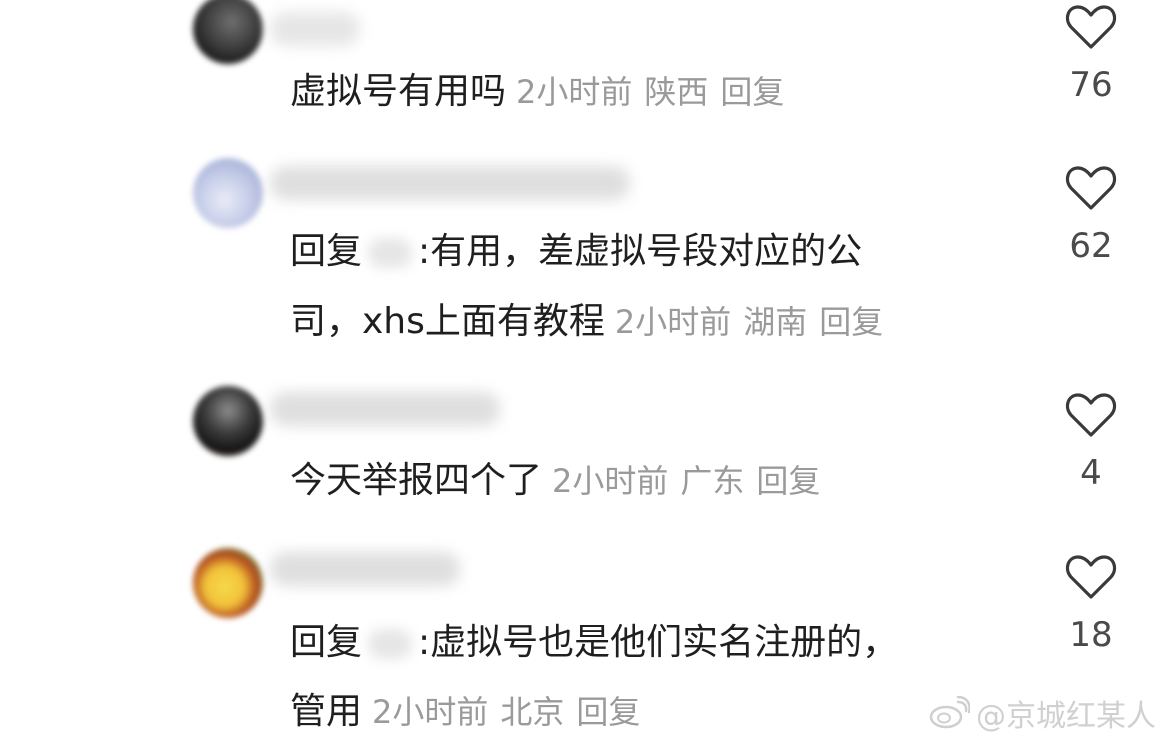  I want to click on comment-location: 北京, so click(532, 712).